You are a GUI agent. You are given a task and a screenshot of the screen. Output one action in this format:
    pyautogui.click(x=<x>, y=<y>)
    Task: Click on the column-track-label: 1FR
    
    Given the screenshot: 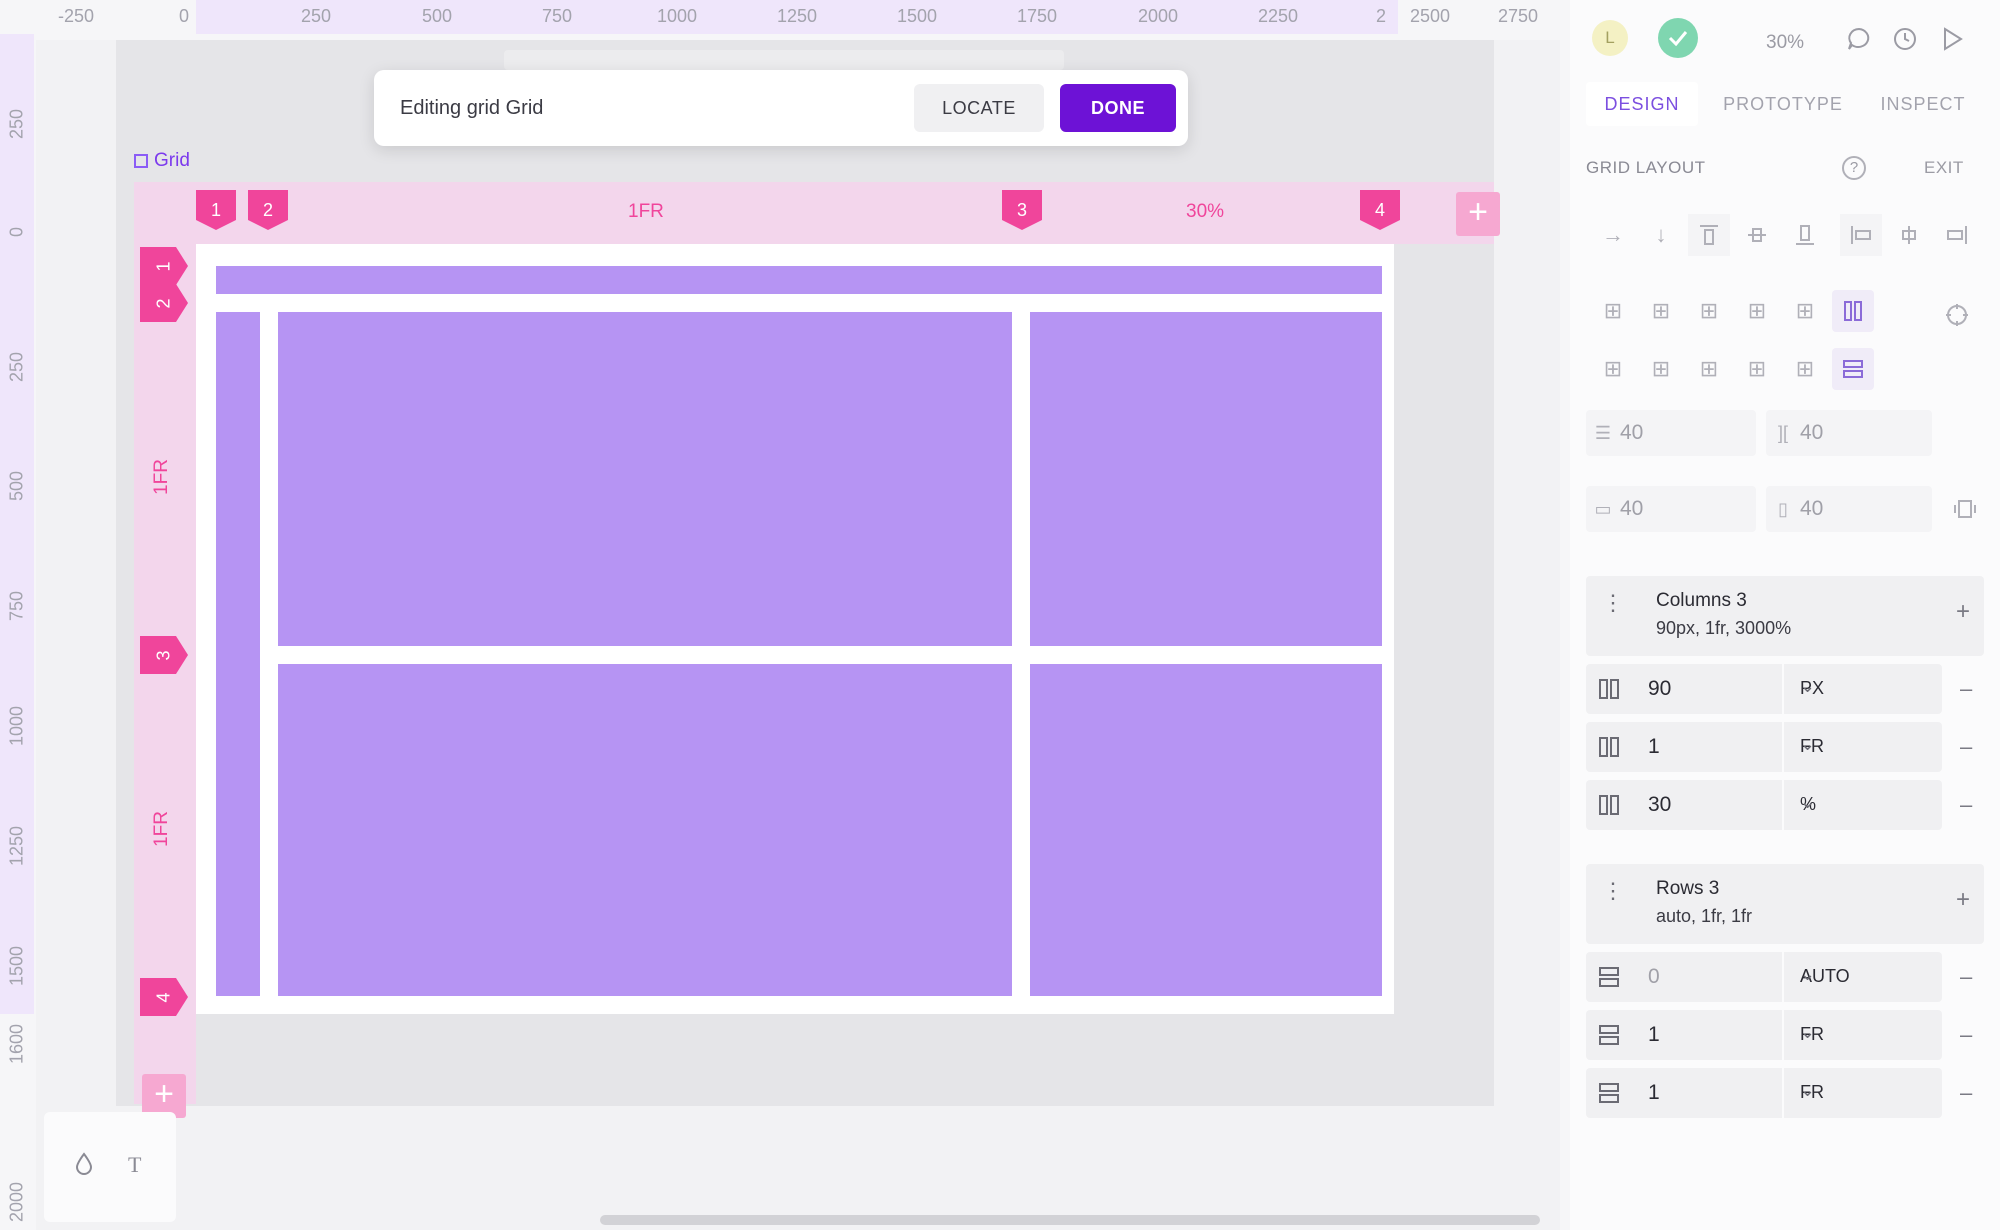 What is the action you would take?
    pyautogui.click(x=646, y=212)
    